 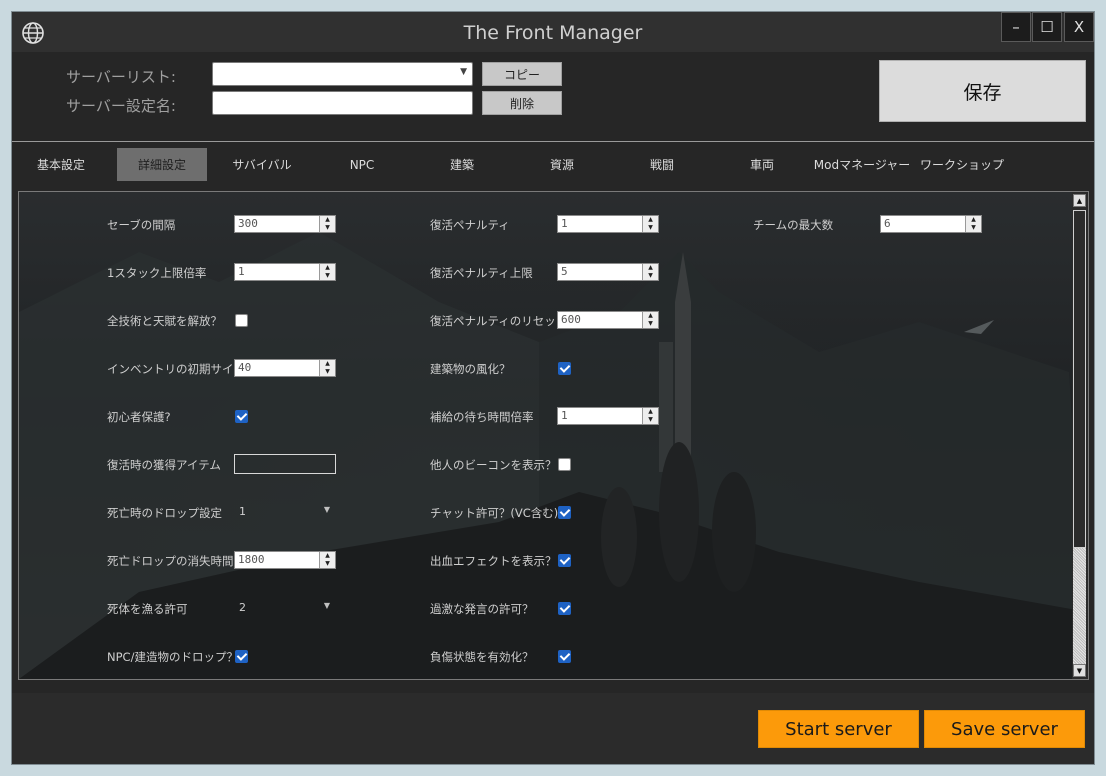 What do you see at coordinates (564, 560) in the screenshot?
I see `bleeding-effect-checkbox` at bounding box center [564, 560].